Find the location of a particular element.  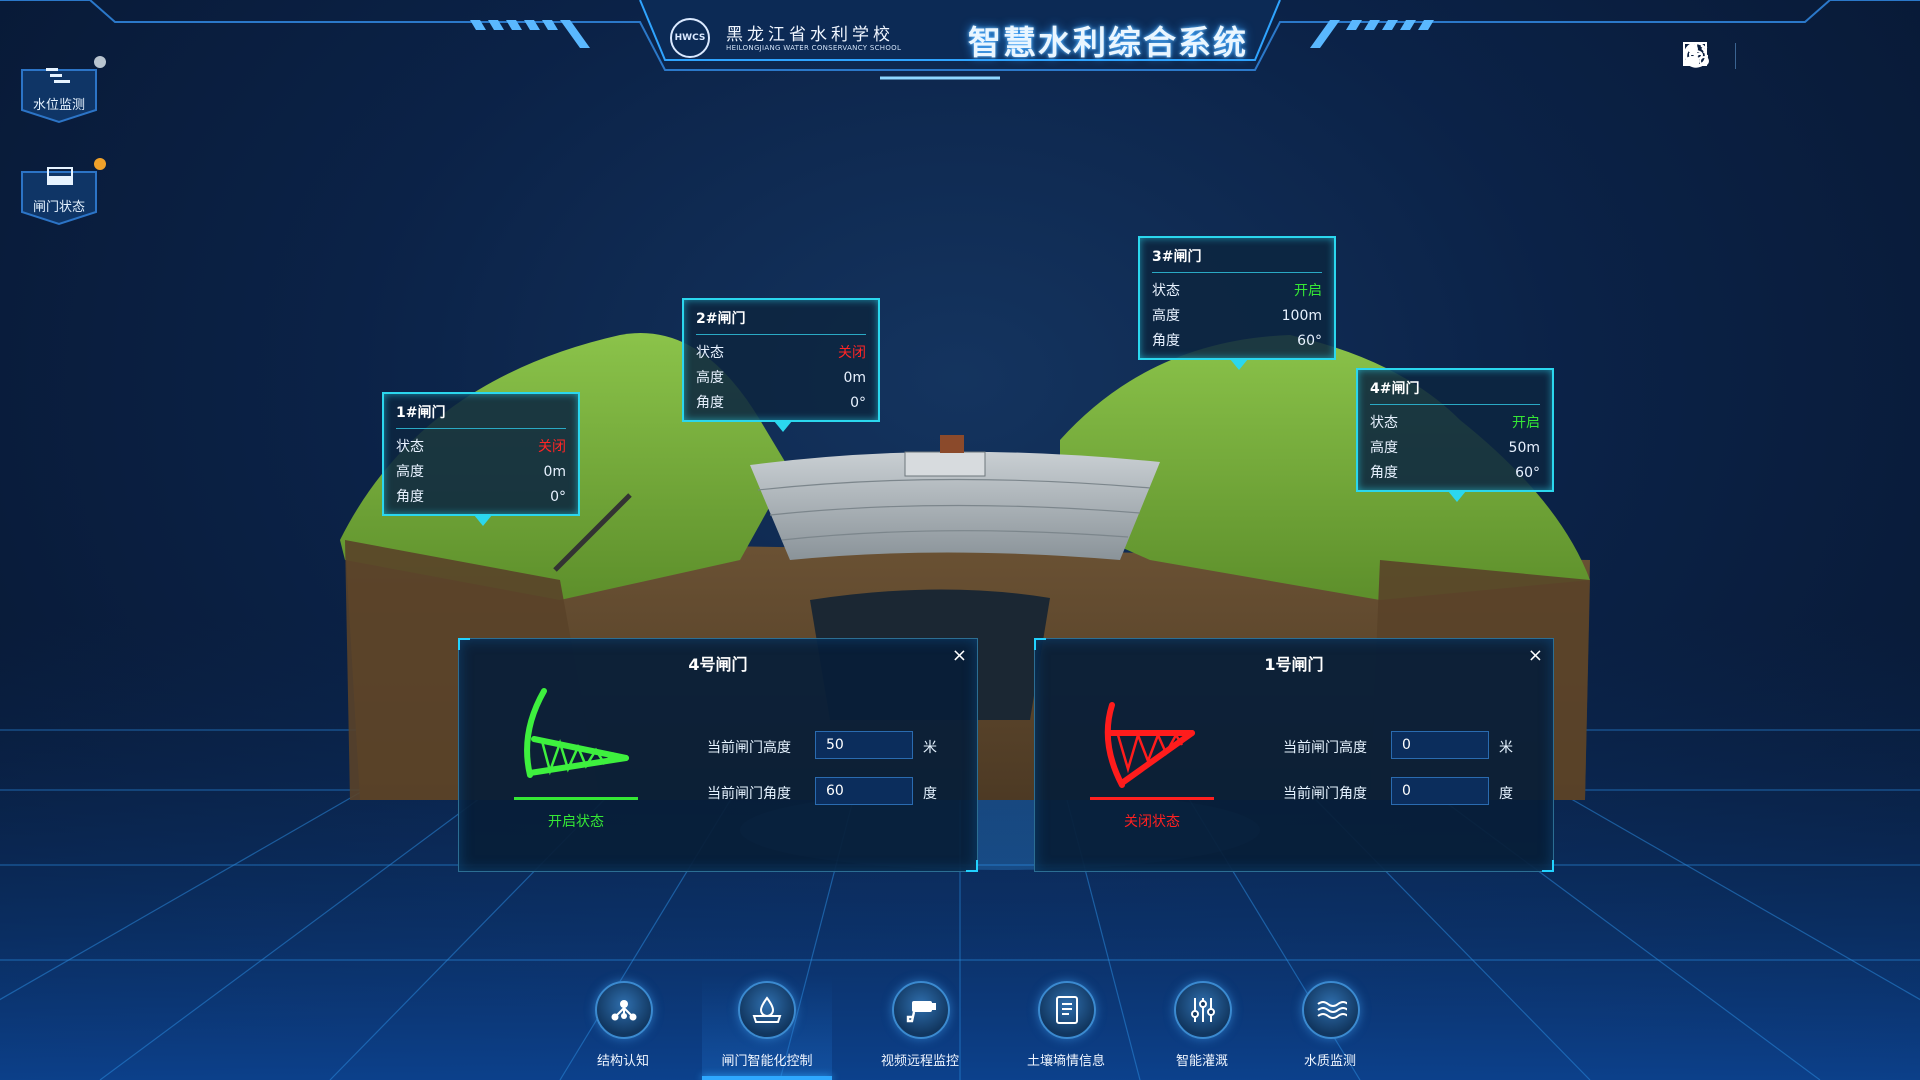

gate-status-icon is located at coordinates (60, 176).